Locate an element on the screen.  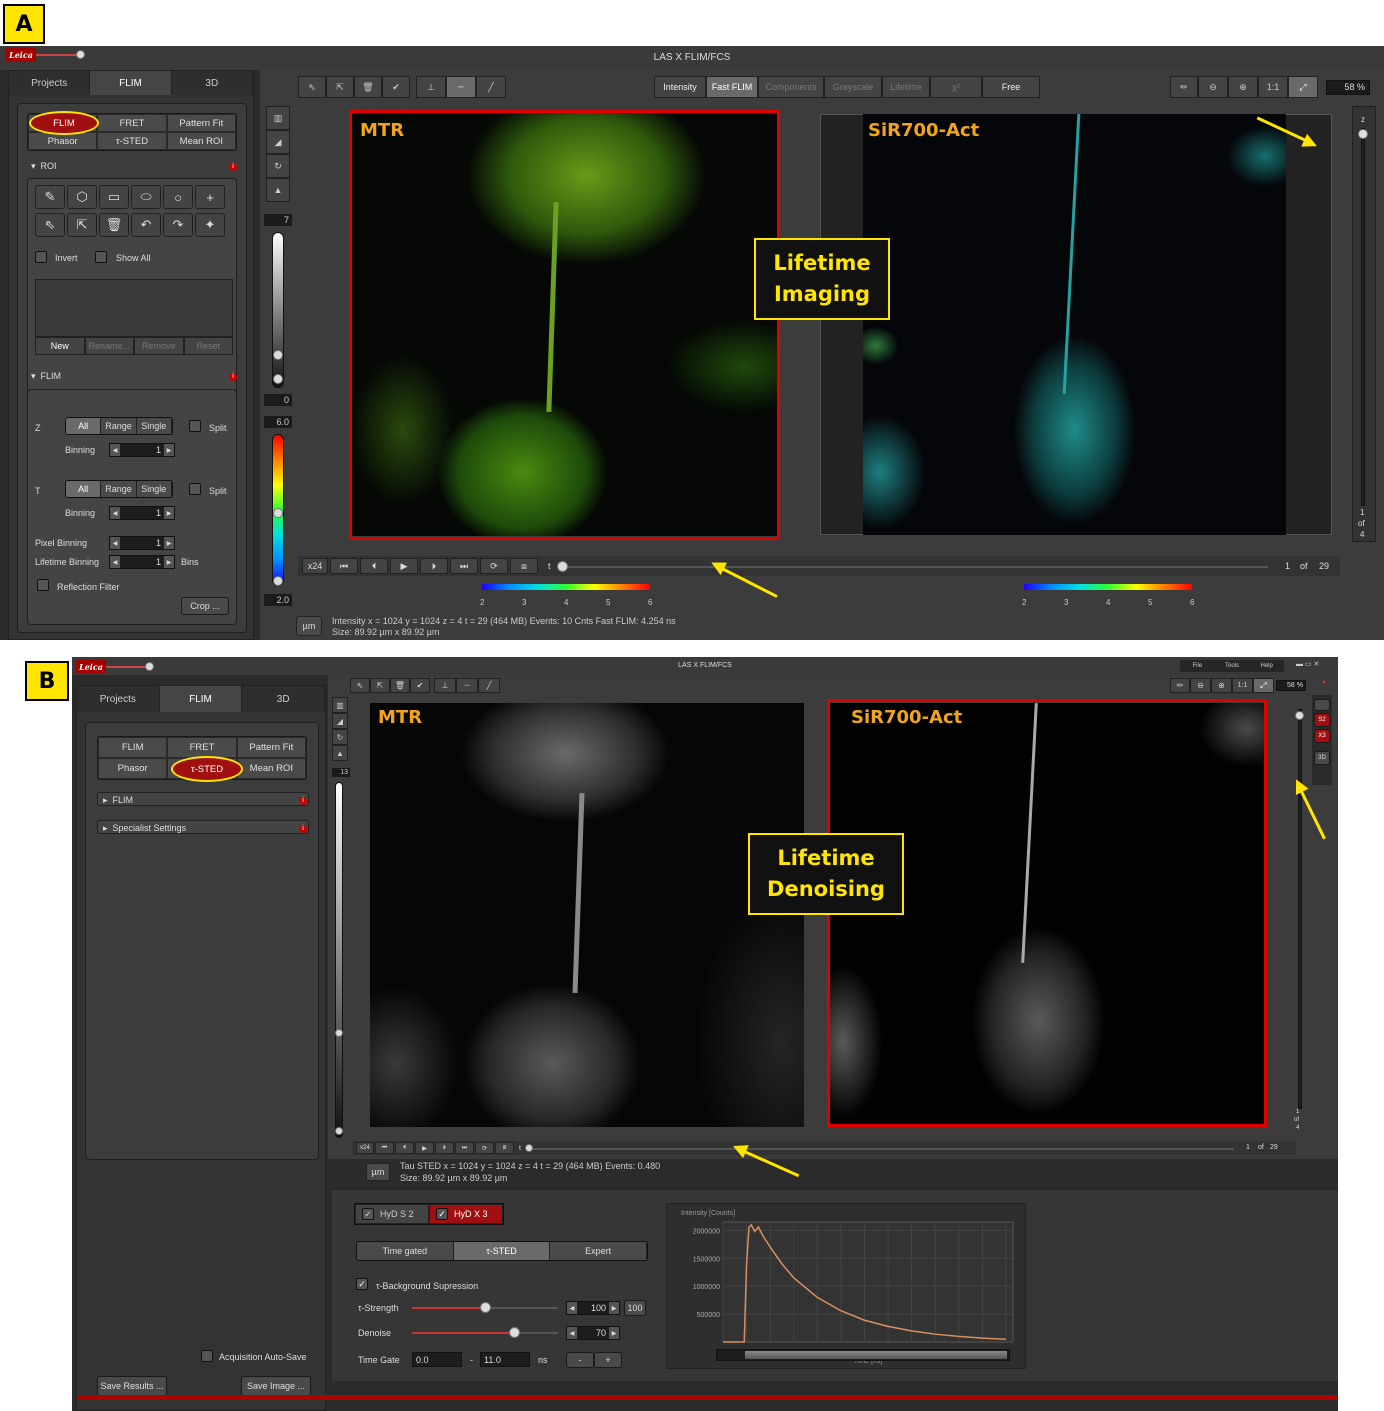
intensity-lut-bar is located at coordinates (278, 310).